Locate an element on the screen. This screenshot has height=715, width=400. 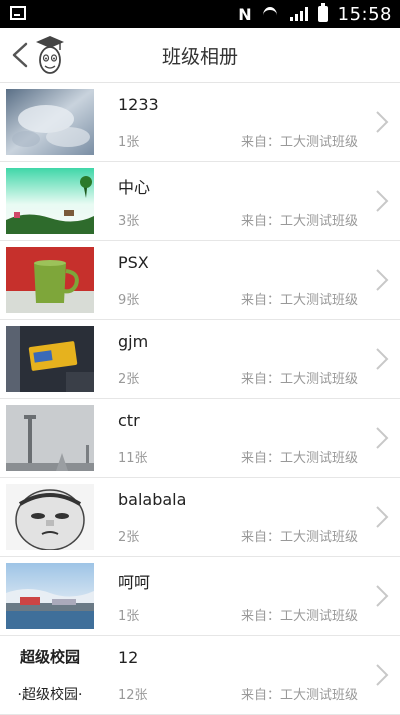
album-name: 1233 is located at coordinates (138, 104).